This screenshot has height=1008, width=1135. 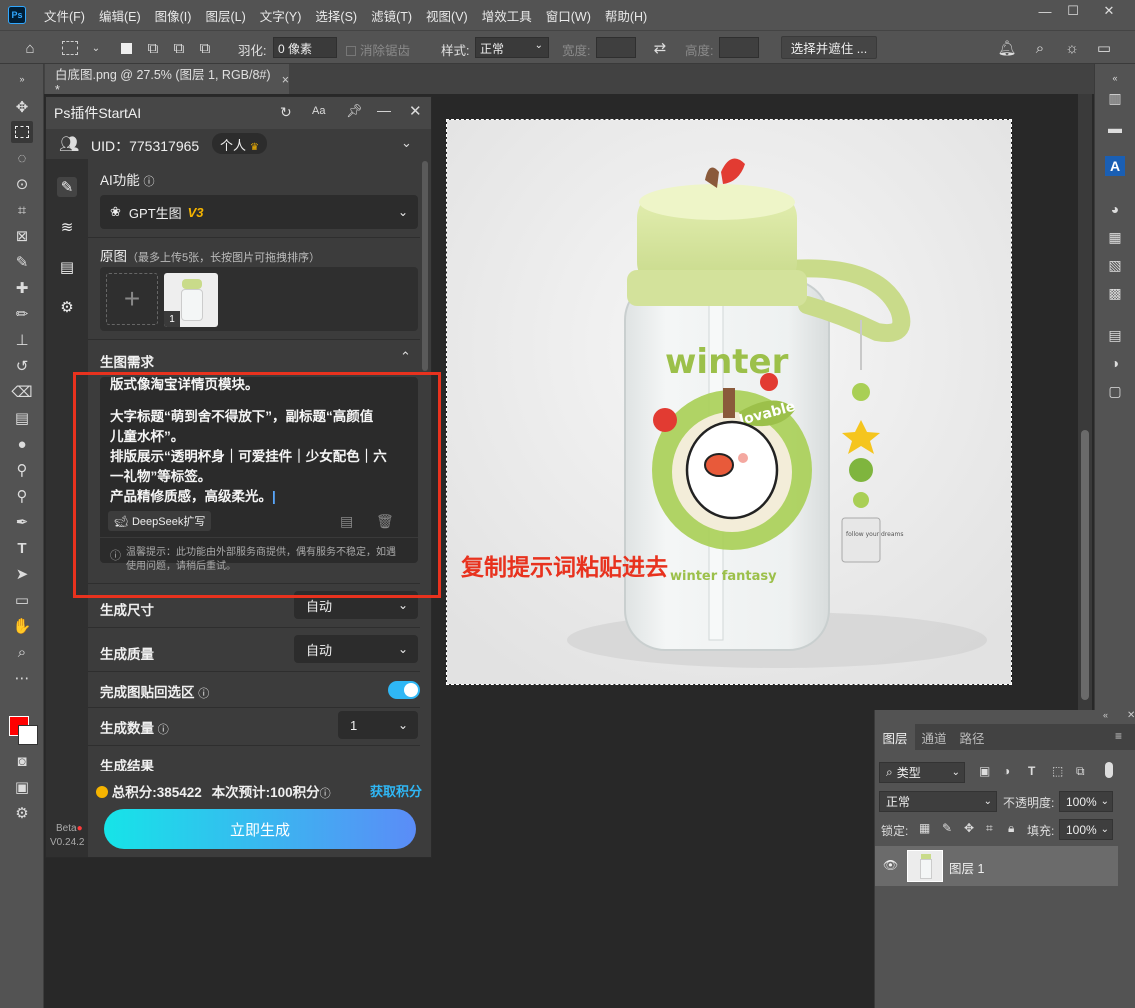 What do you see at coordinates (1115, 335) in the screenshot?
I see `libraries-icon: ▤` at bounding box center [1115, 335].